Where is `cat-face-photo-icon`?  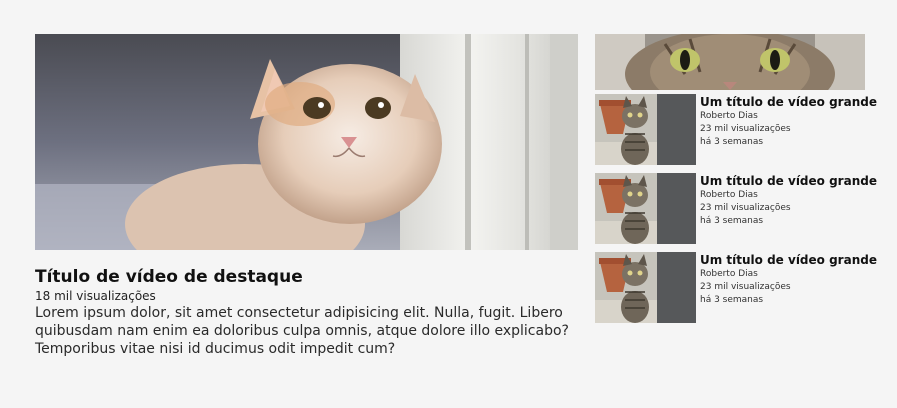
cat-face-photo-icon is located at coordinates (730, 62).